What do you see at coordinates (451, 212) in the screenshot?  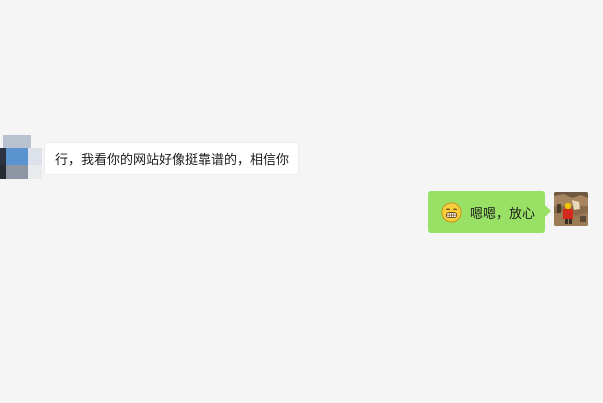 I see `grinning-face-icon` at bounding box center [451, 212].